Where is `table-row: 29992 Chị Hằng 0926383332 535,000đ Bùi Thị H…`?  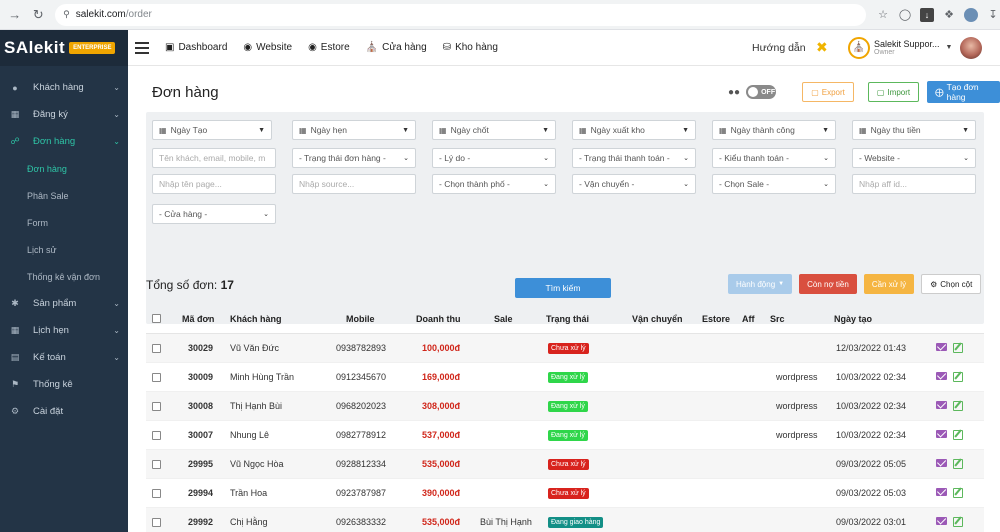
table-row: 29992 Chị Hằng 0926383332 535,000đ Bùi Thị H… is located at coordinates (565, 520).